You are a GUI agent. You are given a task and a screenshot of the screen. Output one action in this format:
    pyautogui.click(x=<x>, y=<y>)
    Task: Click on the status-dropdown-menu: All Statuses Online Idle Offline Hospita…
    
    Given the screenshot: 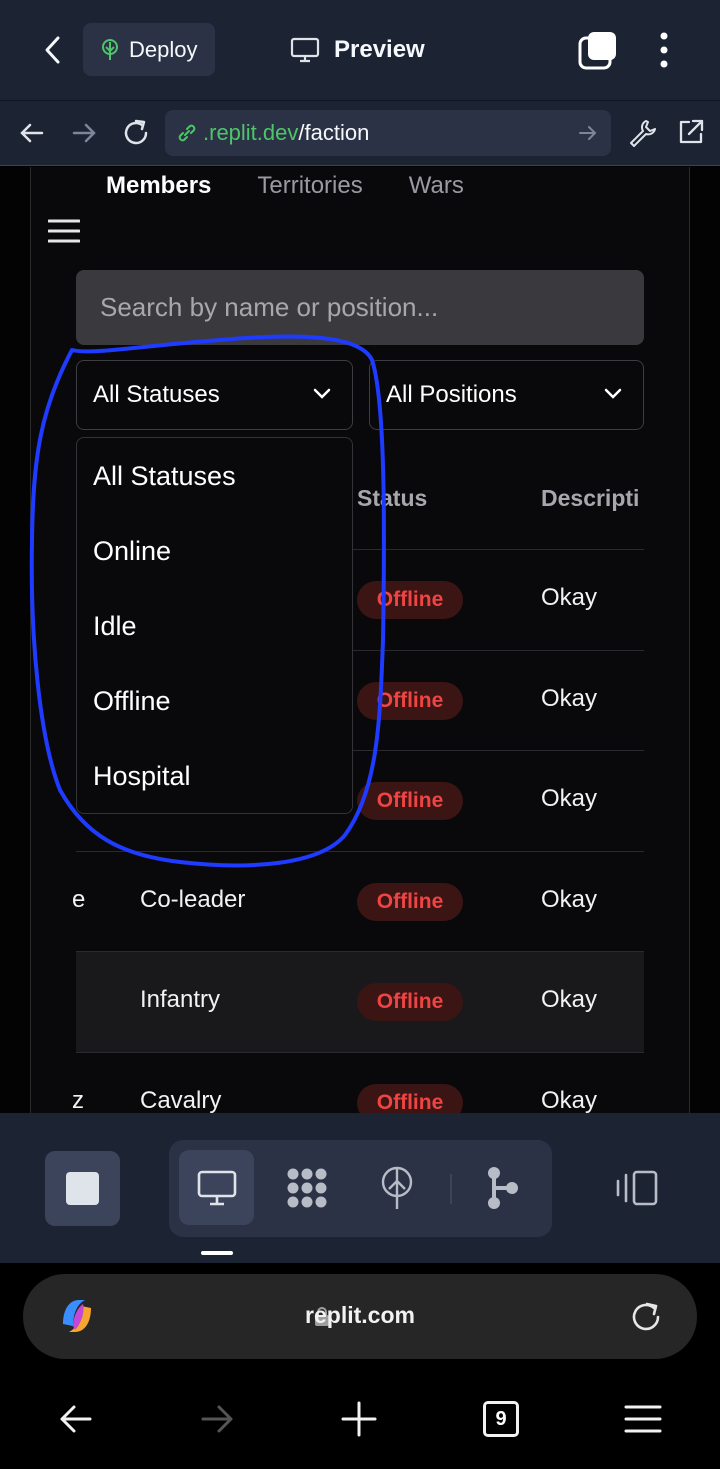 What is the action you would take?
    pyautogui.click(x=214, y=625)
    